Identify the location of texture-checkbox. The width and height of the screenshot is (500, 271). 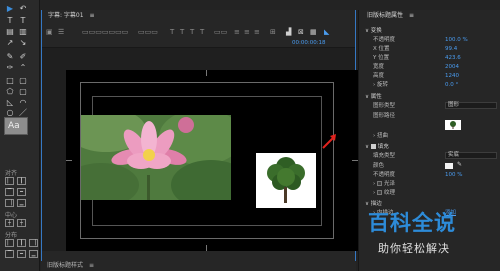
(379, 192).